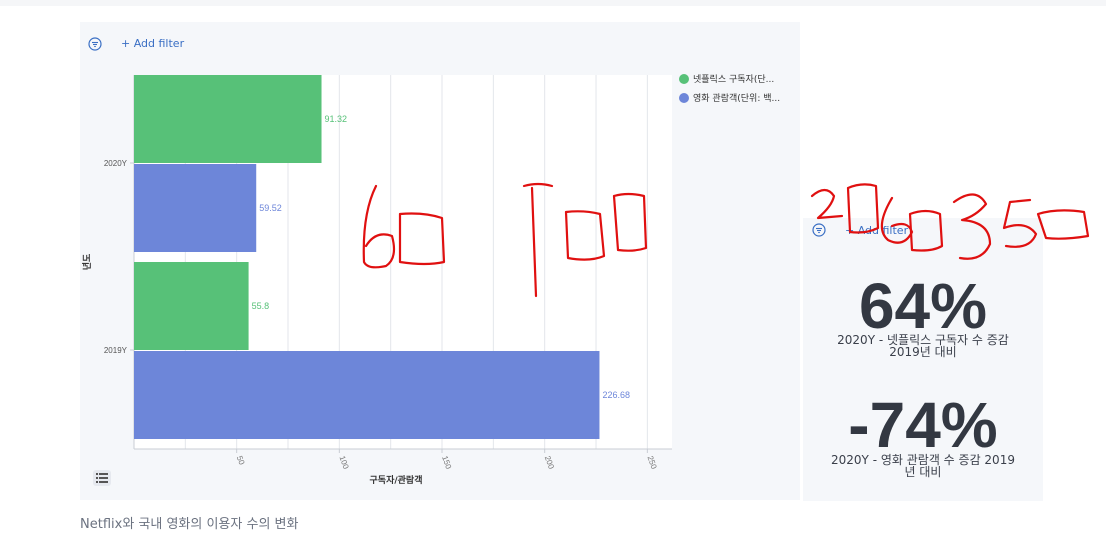  I want to click on kpi-filter-icon, so click(819, 230).